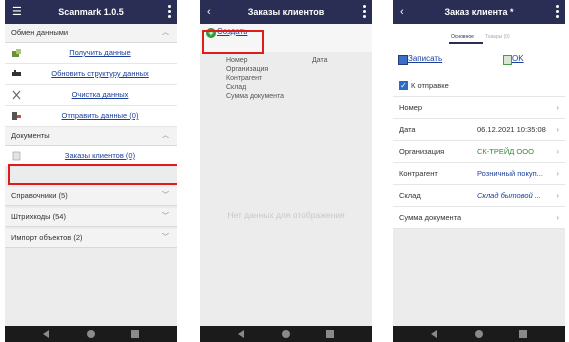 The image size is (569, 342). What do you see at coordinates (286, 215) in the screenshot?
I see `empty-state-text: Нет данных для отображения` at bounding box center [286, 215].